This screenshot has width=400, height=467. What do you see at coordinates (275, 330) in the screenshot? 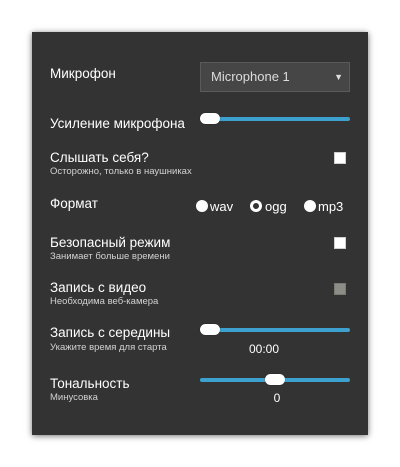
I see `start-offset-slider-track` at bounding box center [275, 330].